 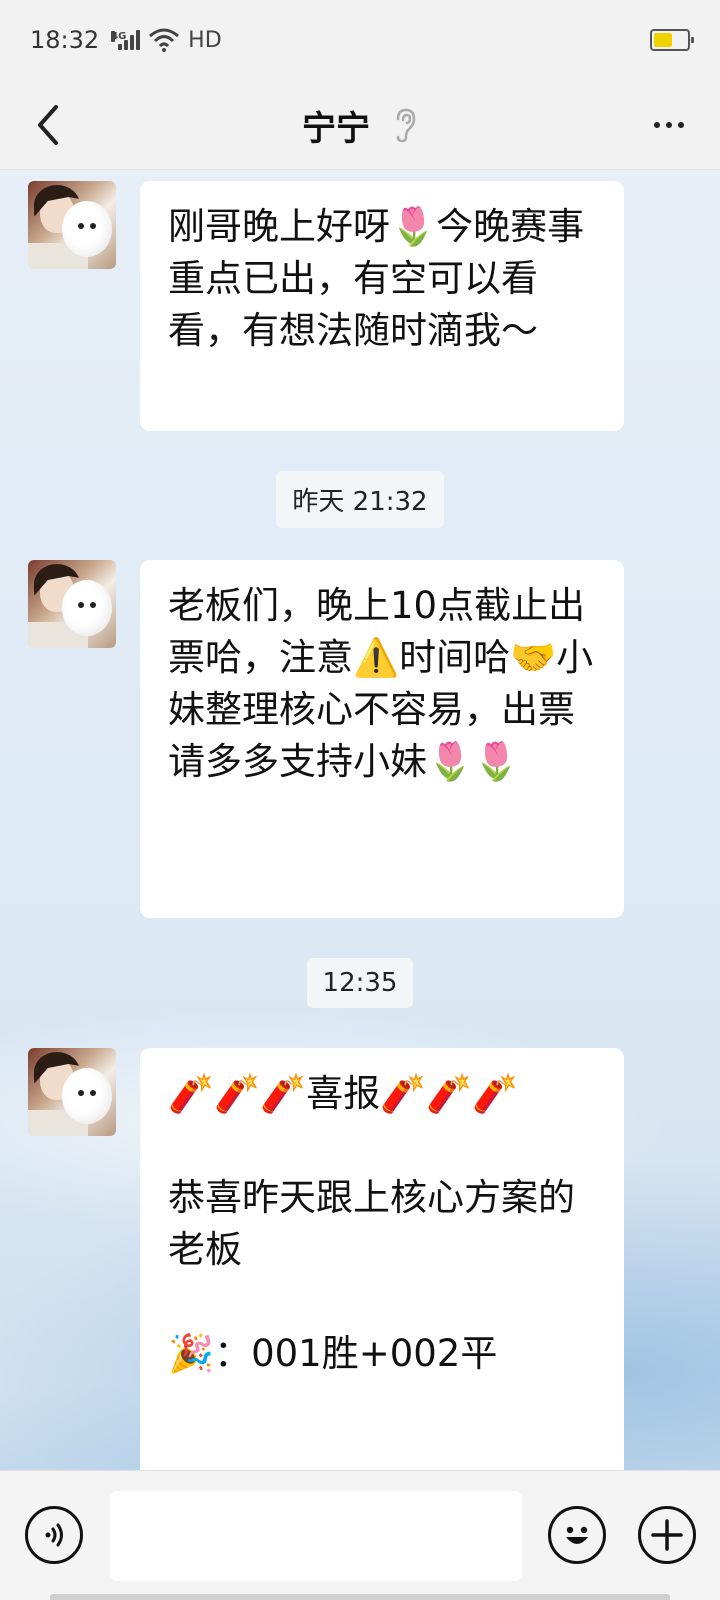 I want to click on voice-button, so click(x=54, y=1535).